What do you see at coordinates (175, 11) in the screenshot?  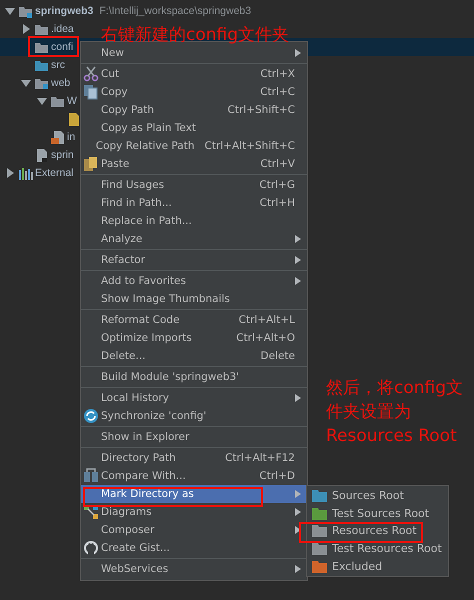 I see `project-path: F:\Intellij_workspace\springweb3` at bounding box center [175, 11].